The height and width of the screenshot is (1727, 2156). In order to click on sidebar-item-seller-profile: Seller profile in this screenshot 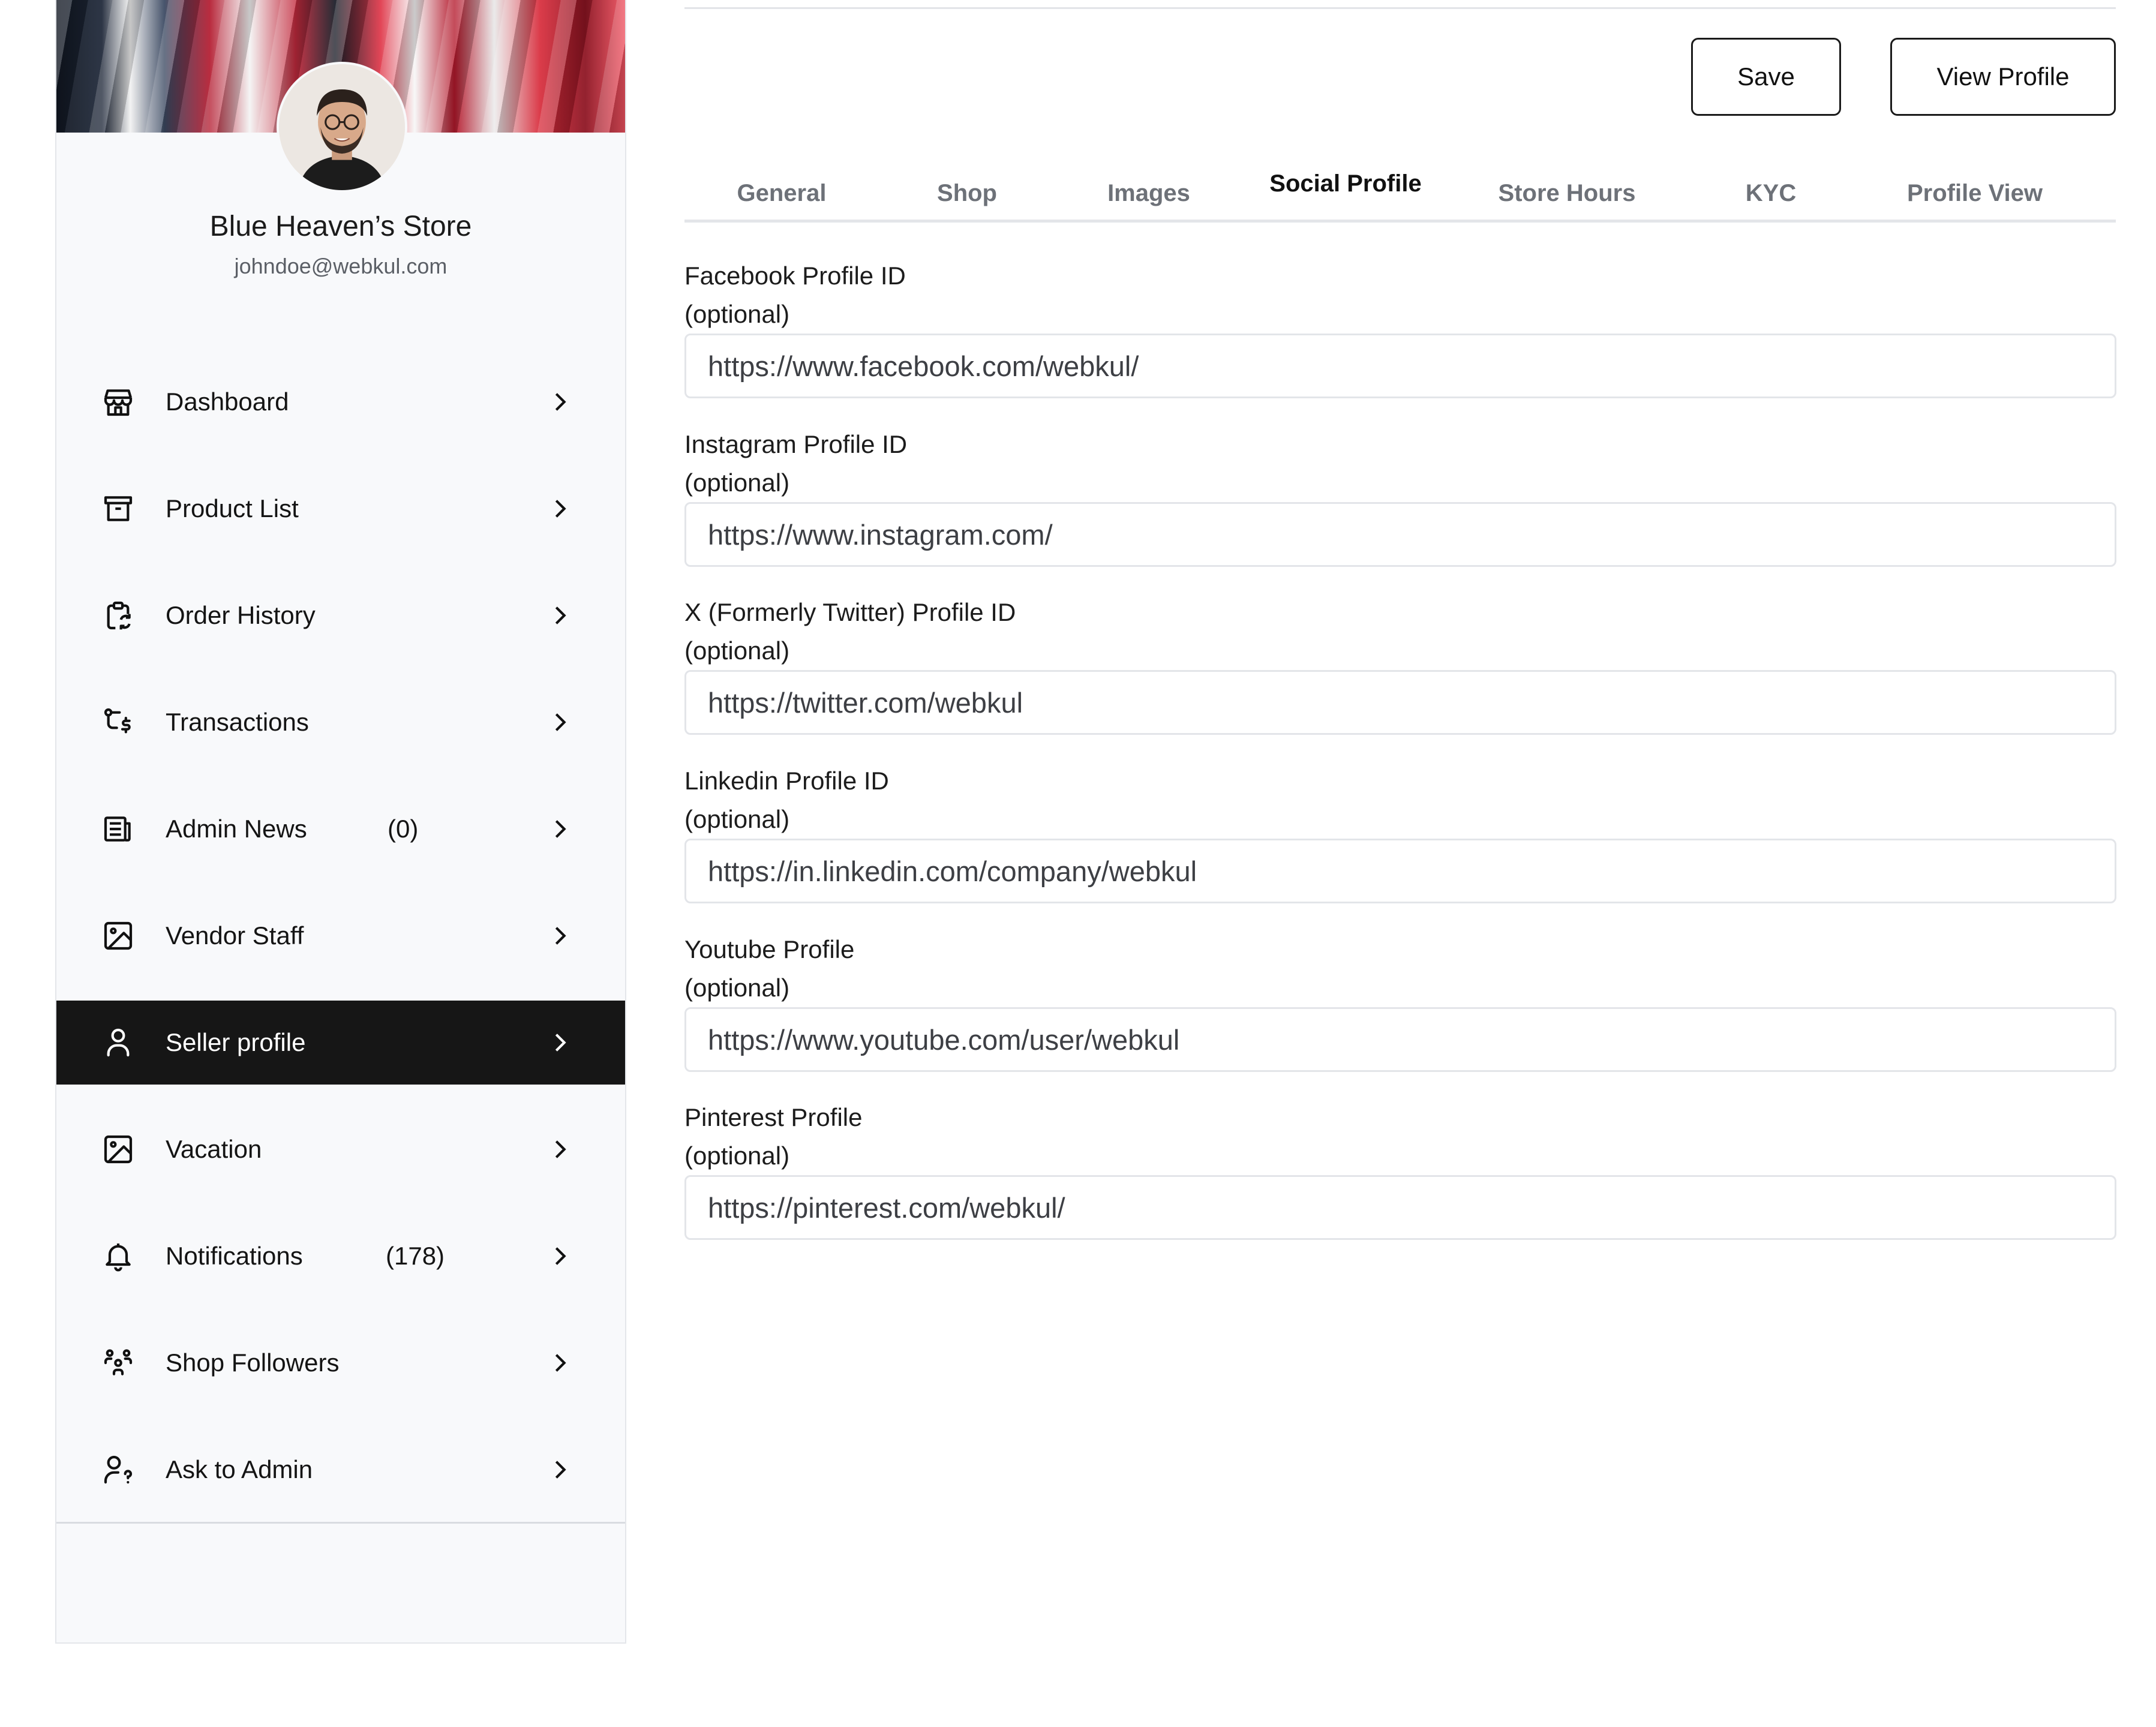, I will do `click(340, 1043)`.